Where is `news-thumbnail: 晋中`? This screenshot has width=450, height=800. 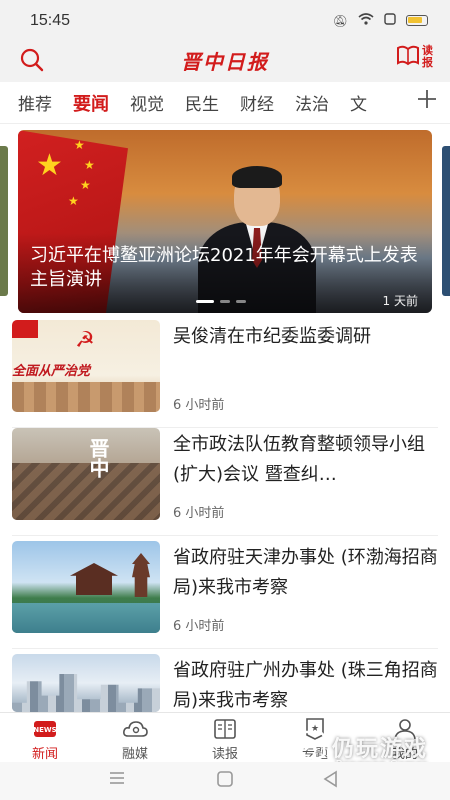
news-thumbnail: 晋中 is located at coordinates (86, 474).